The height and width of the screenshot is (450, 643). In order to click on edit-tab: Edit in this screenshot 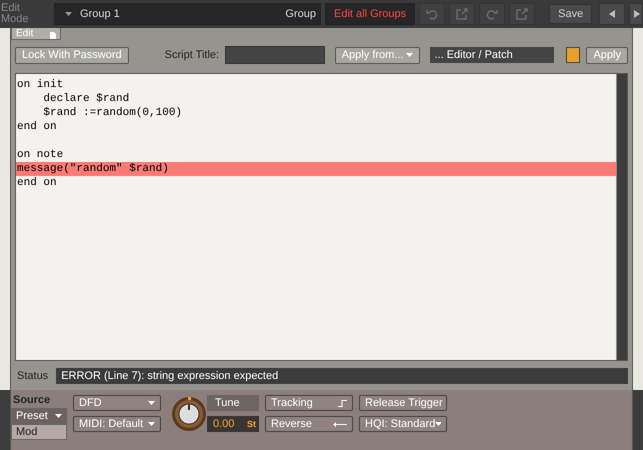, I will do `click(36, 34)`.